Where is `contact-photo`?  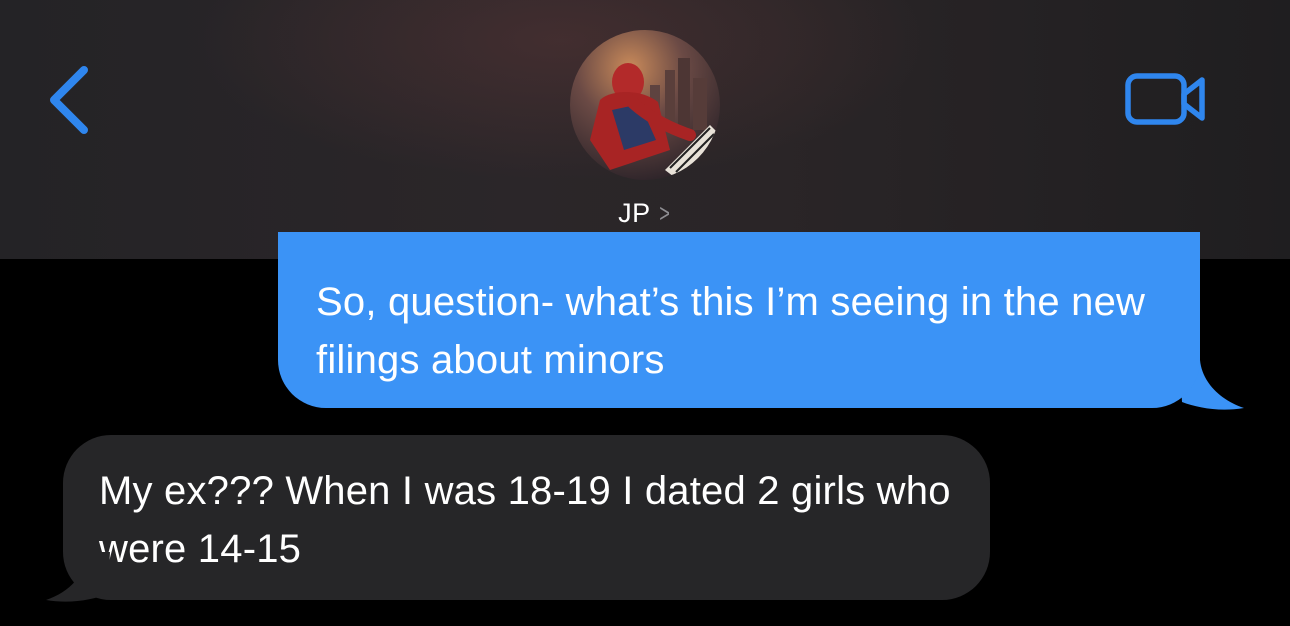
contact-photo is located at coordinates (645, 105).